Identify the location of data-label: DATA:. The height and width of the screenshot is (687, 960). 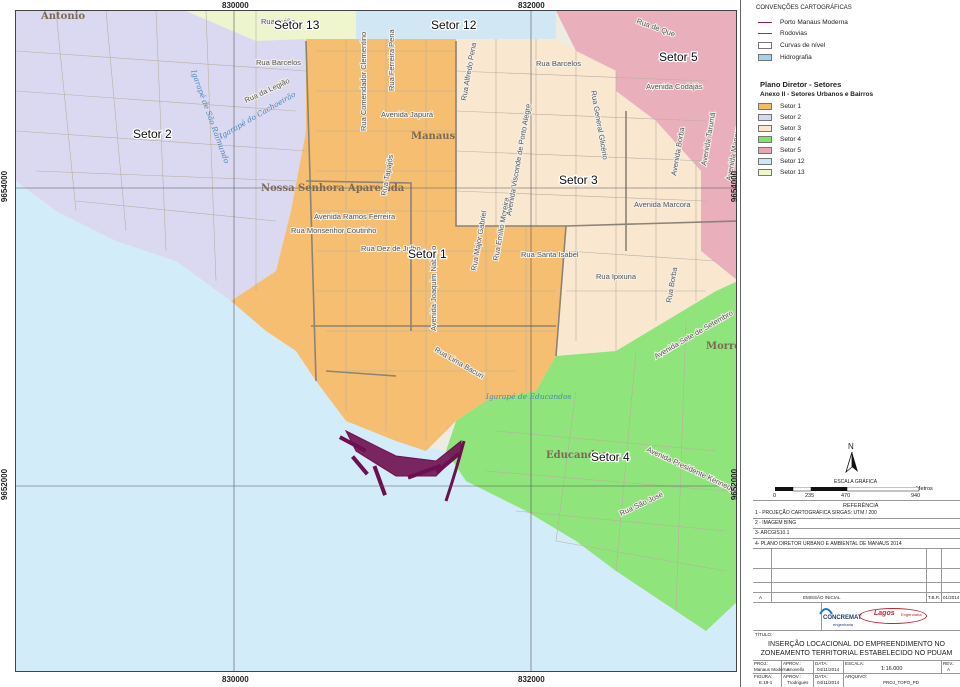
(821, 663).